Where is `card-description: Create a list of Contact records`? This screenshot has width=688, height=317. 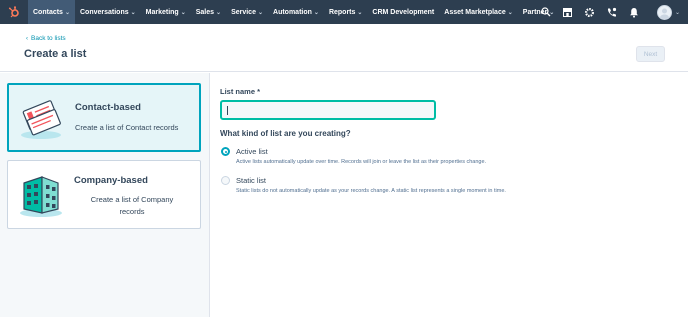 card-description: Create a list of Contact records is located at coordinates (127, 127).